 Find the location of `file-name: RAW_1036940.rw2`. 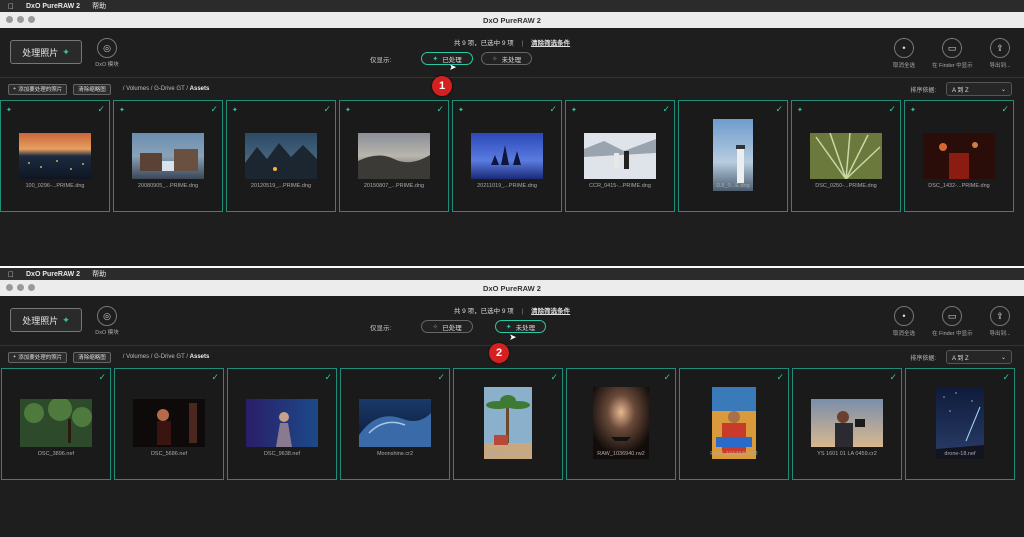

file-name: RAW_1036940.rw2 is located at coordinates (621, 454).